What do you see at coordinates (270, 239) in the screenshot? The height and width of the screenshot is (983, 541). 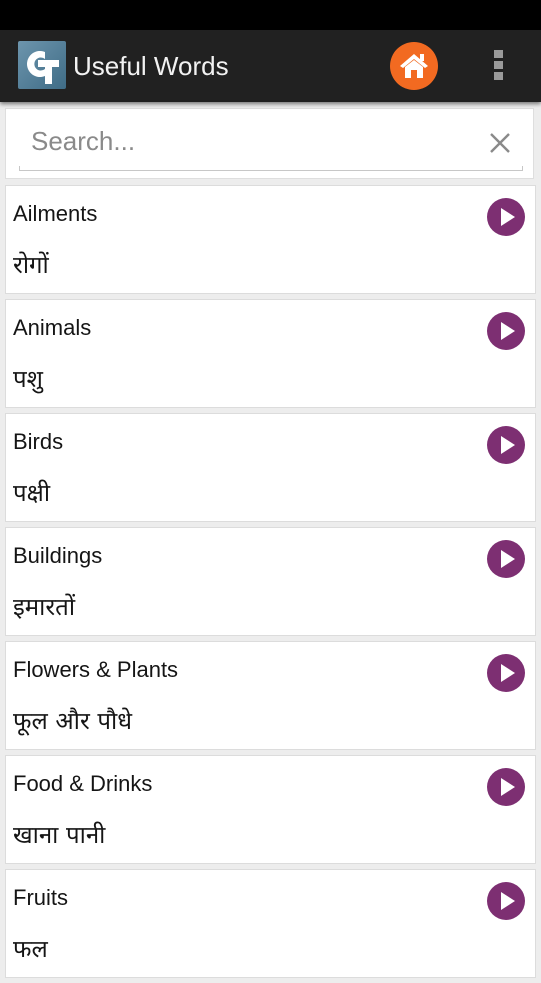 I see `category-item-ailments: Ailments रोगों` at bounding box center [270, 239].